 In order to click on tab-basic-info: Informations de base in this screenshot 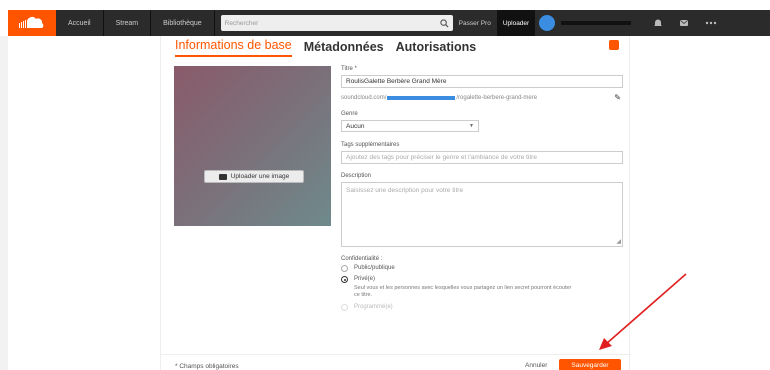, I will do `click(233, 47)`.